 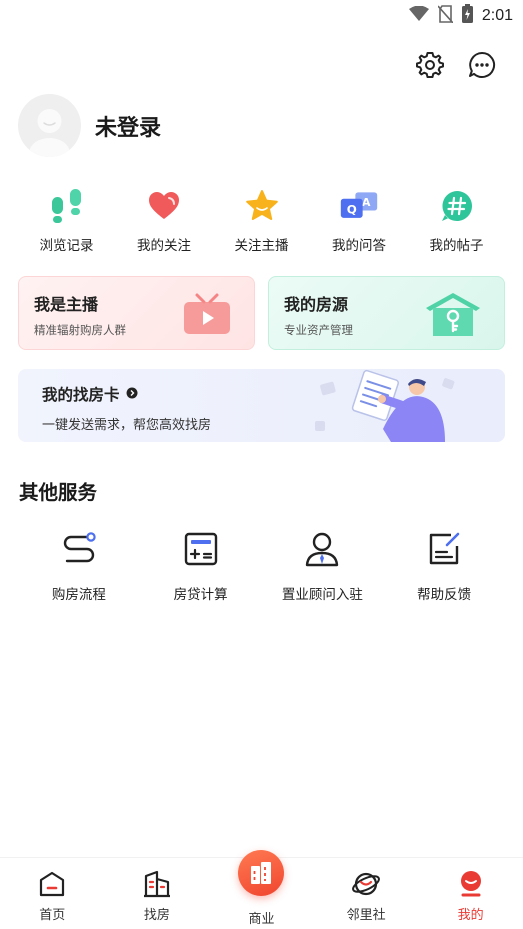 What do you see at coordinates (89, 125) in the screenshot?
I see `profile-header: 未登录` at bounding box center [89, 125].